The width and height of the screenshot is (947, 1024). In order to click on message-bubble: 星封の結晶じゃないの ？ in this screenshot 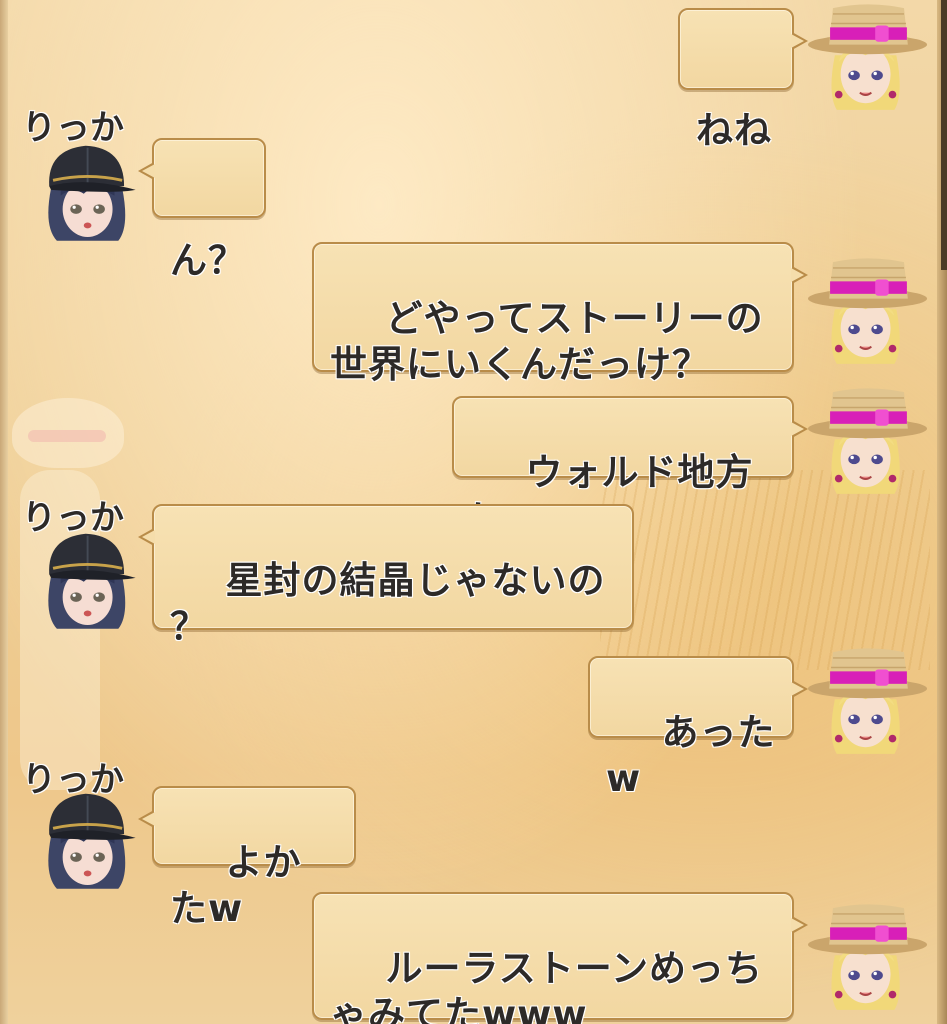, I will do `click(386, 576)`.